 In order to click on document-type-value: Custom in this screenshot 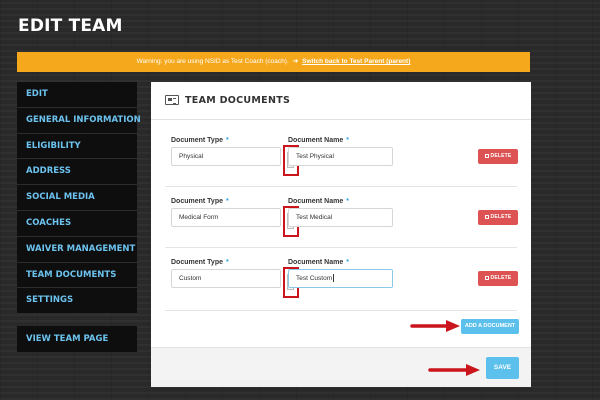, I will do `click(190, 278)`.